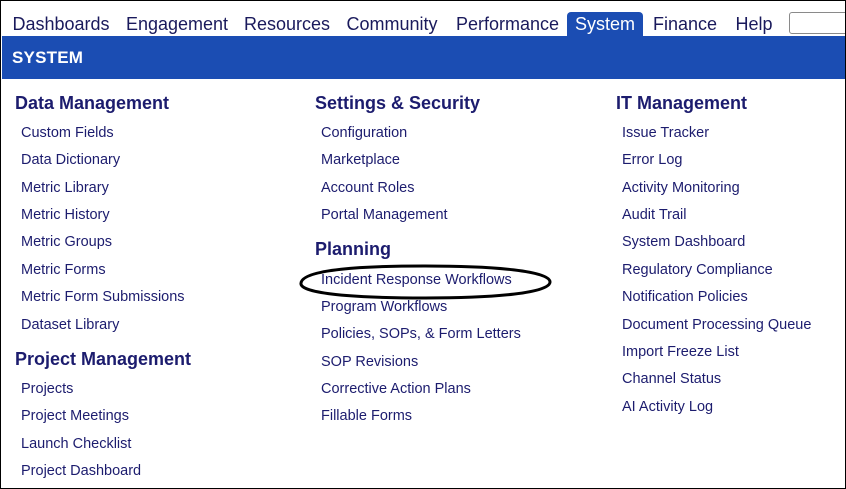 This screenshot has width=846, height=489. What do you see at coordinates (384, 307) in the screenshot?
I see `link-program-workflows: Program Workflows` at bounding box center [384, 307].